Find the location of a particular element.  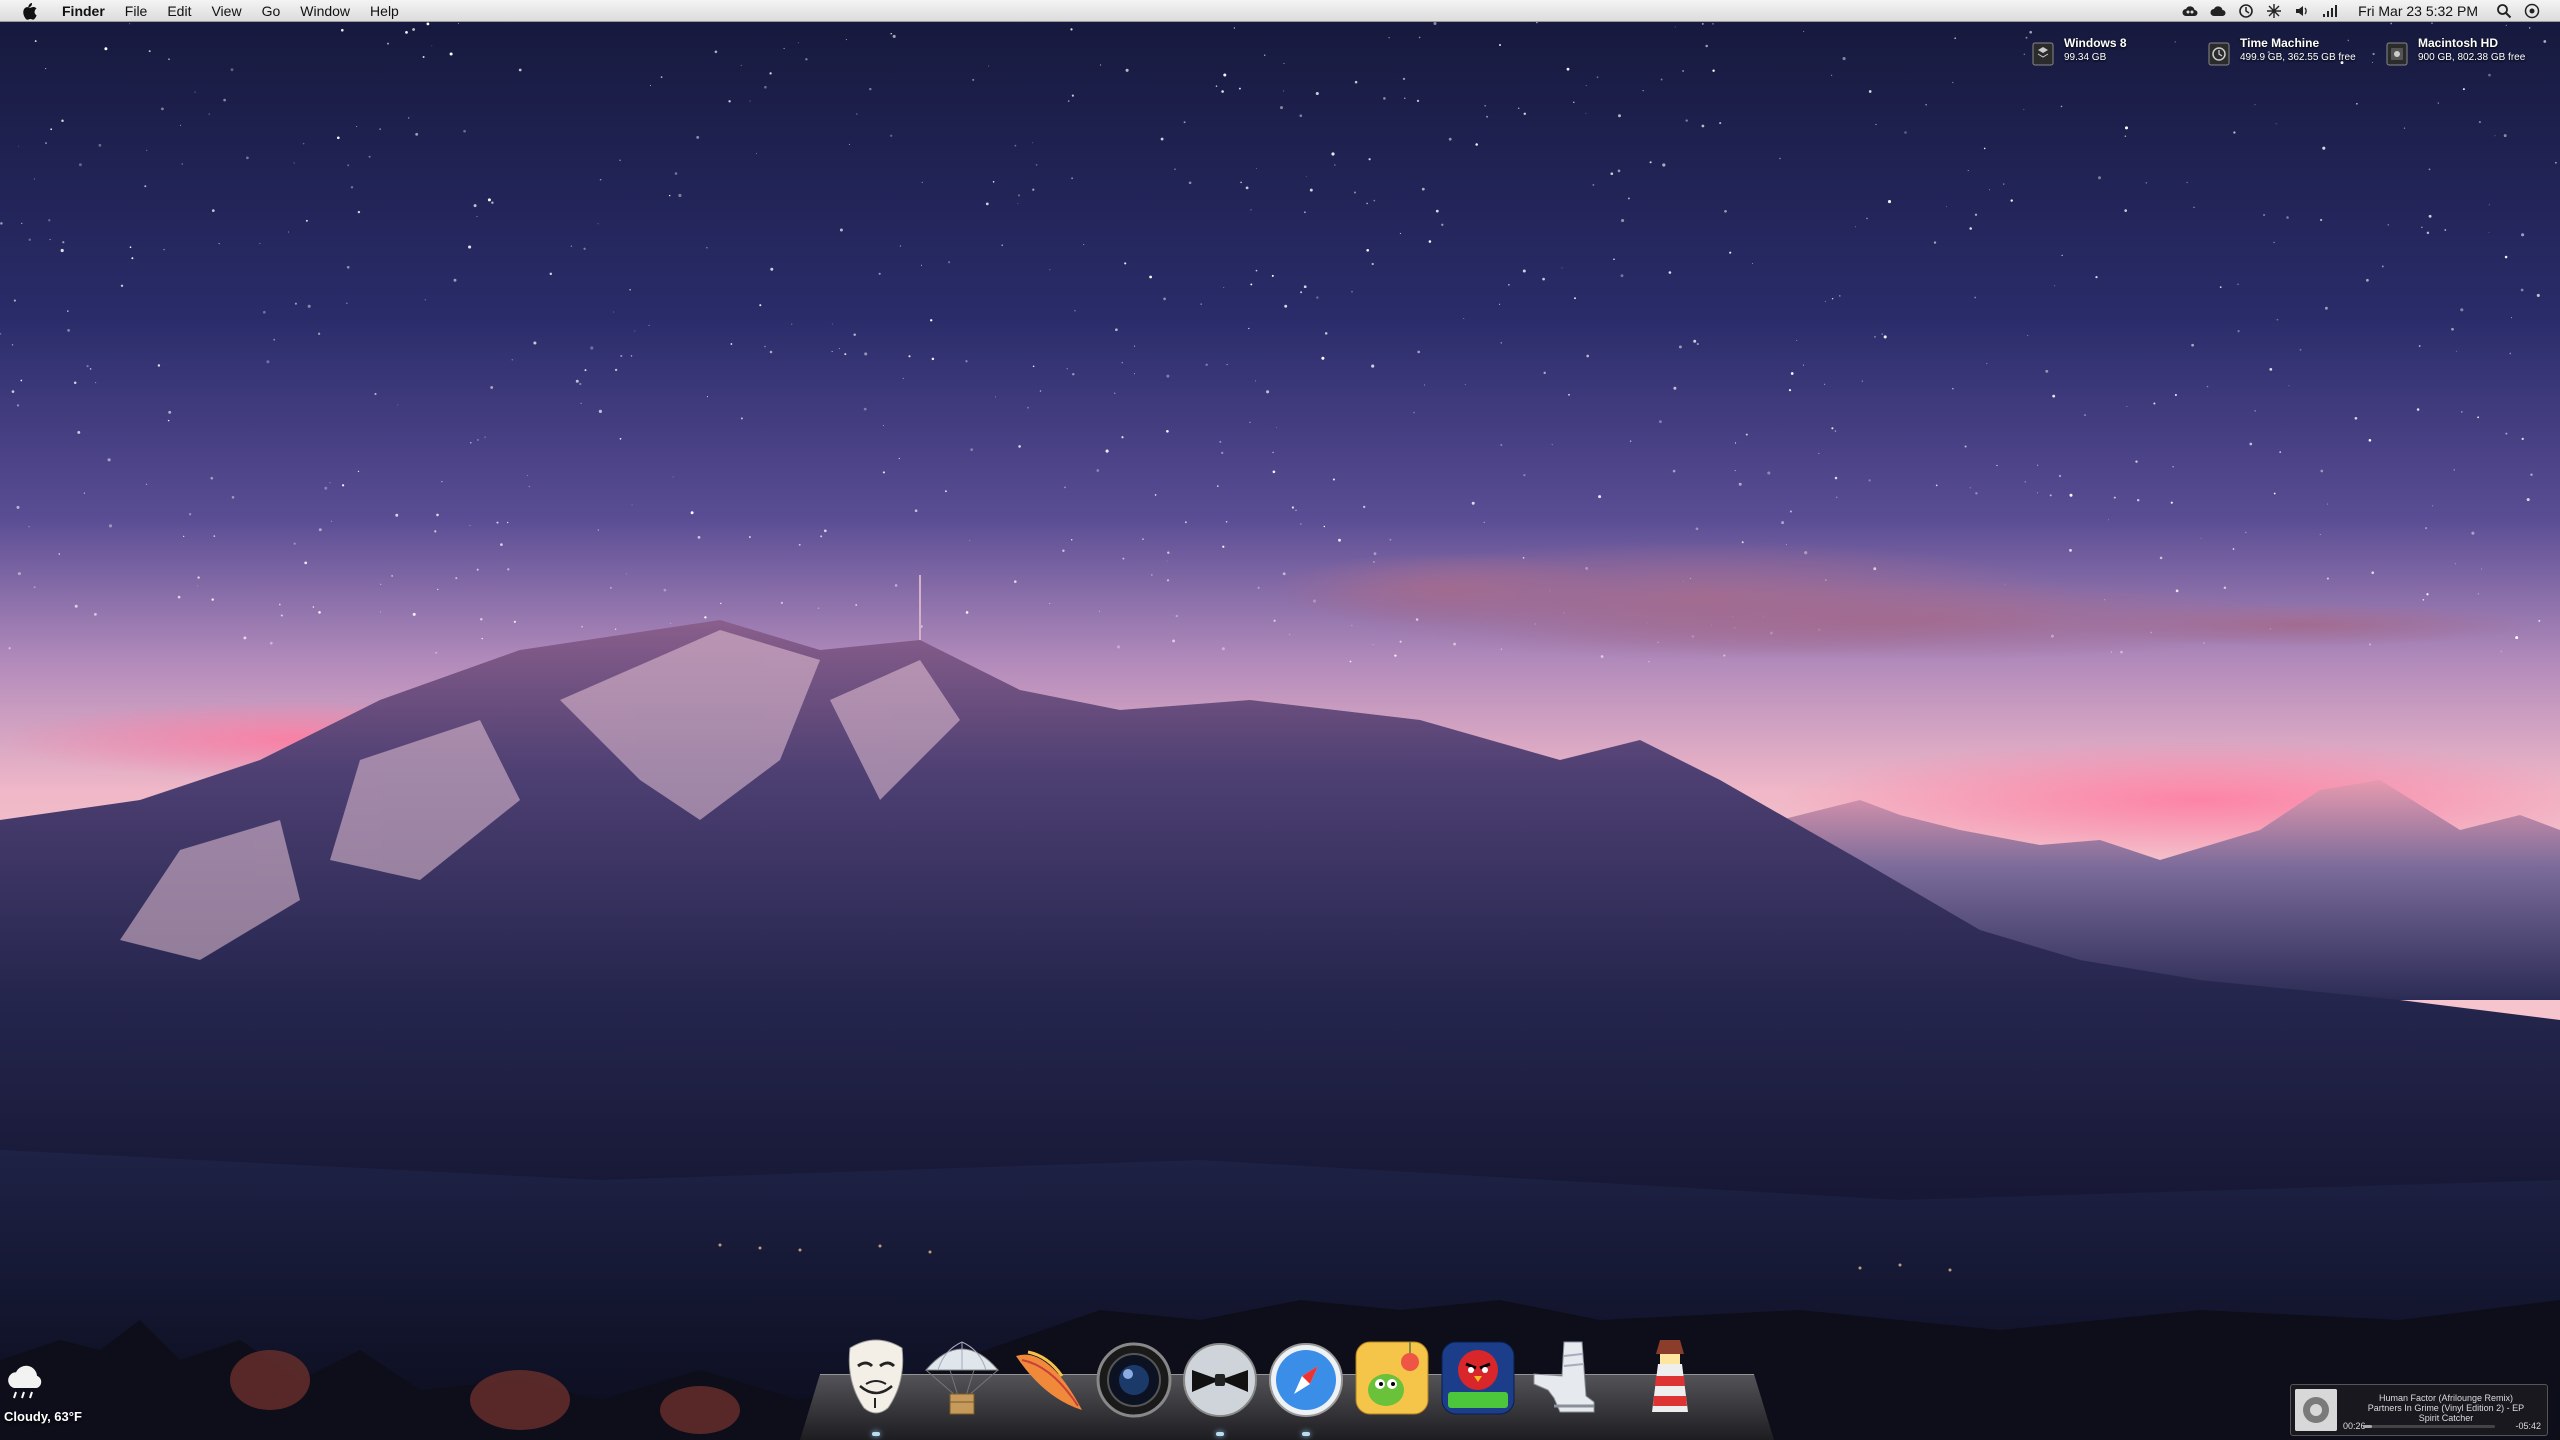

lighthouse-icon is located at coordinates (1670, 1376).